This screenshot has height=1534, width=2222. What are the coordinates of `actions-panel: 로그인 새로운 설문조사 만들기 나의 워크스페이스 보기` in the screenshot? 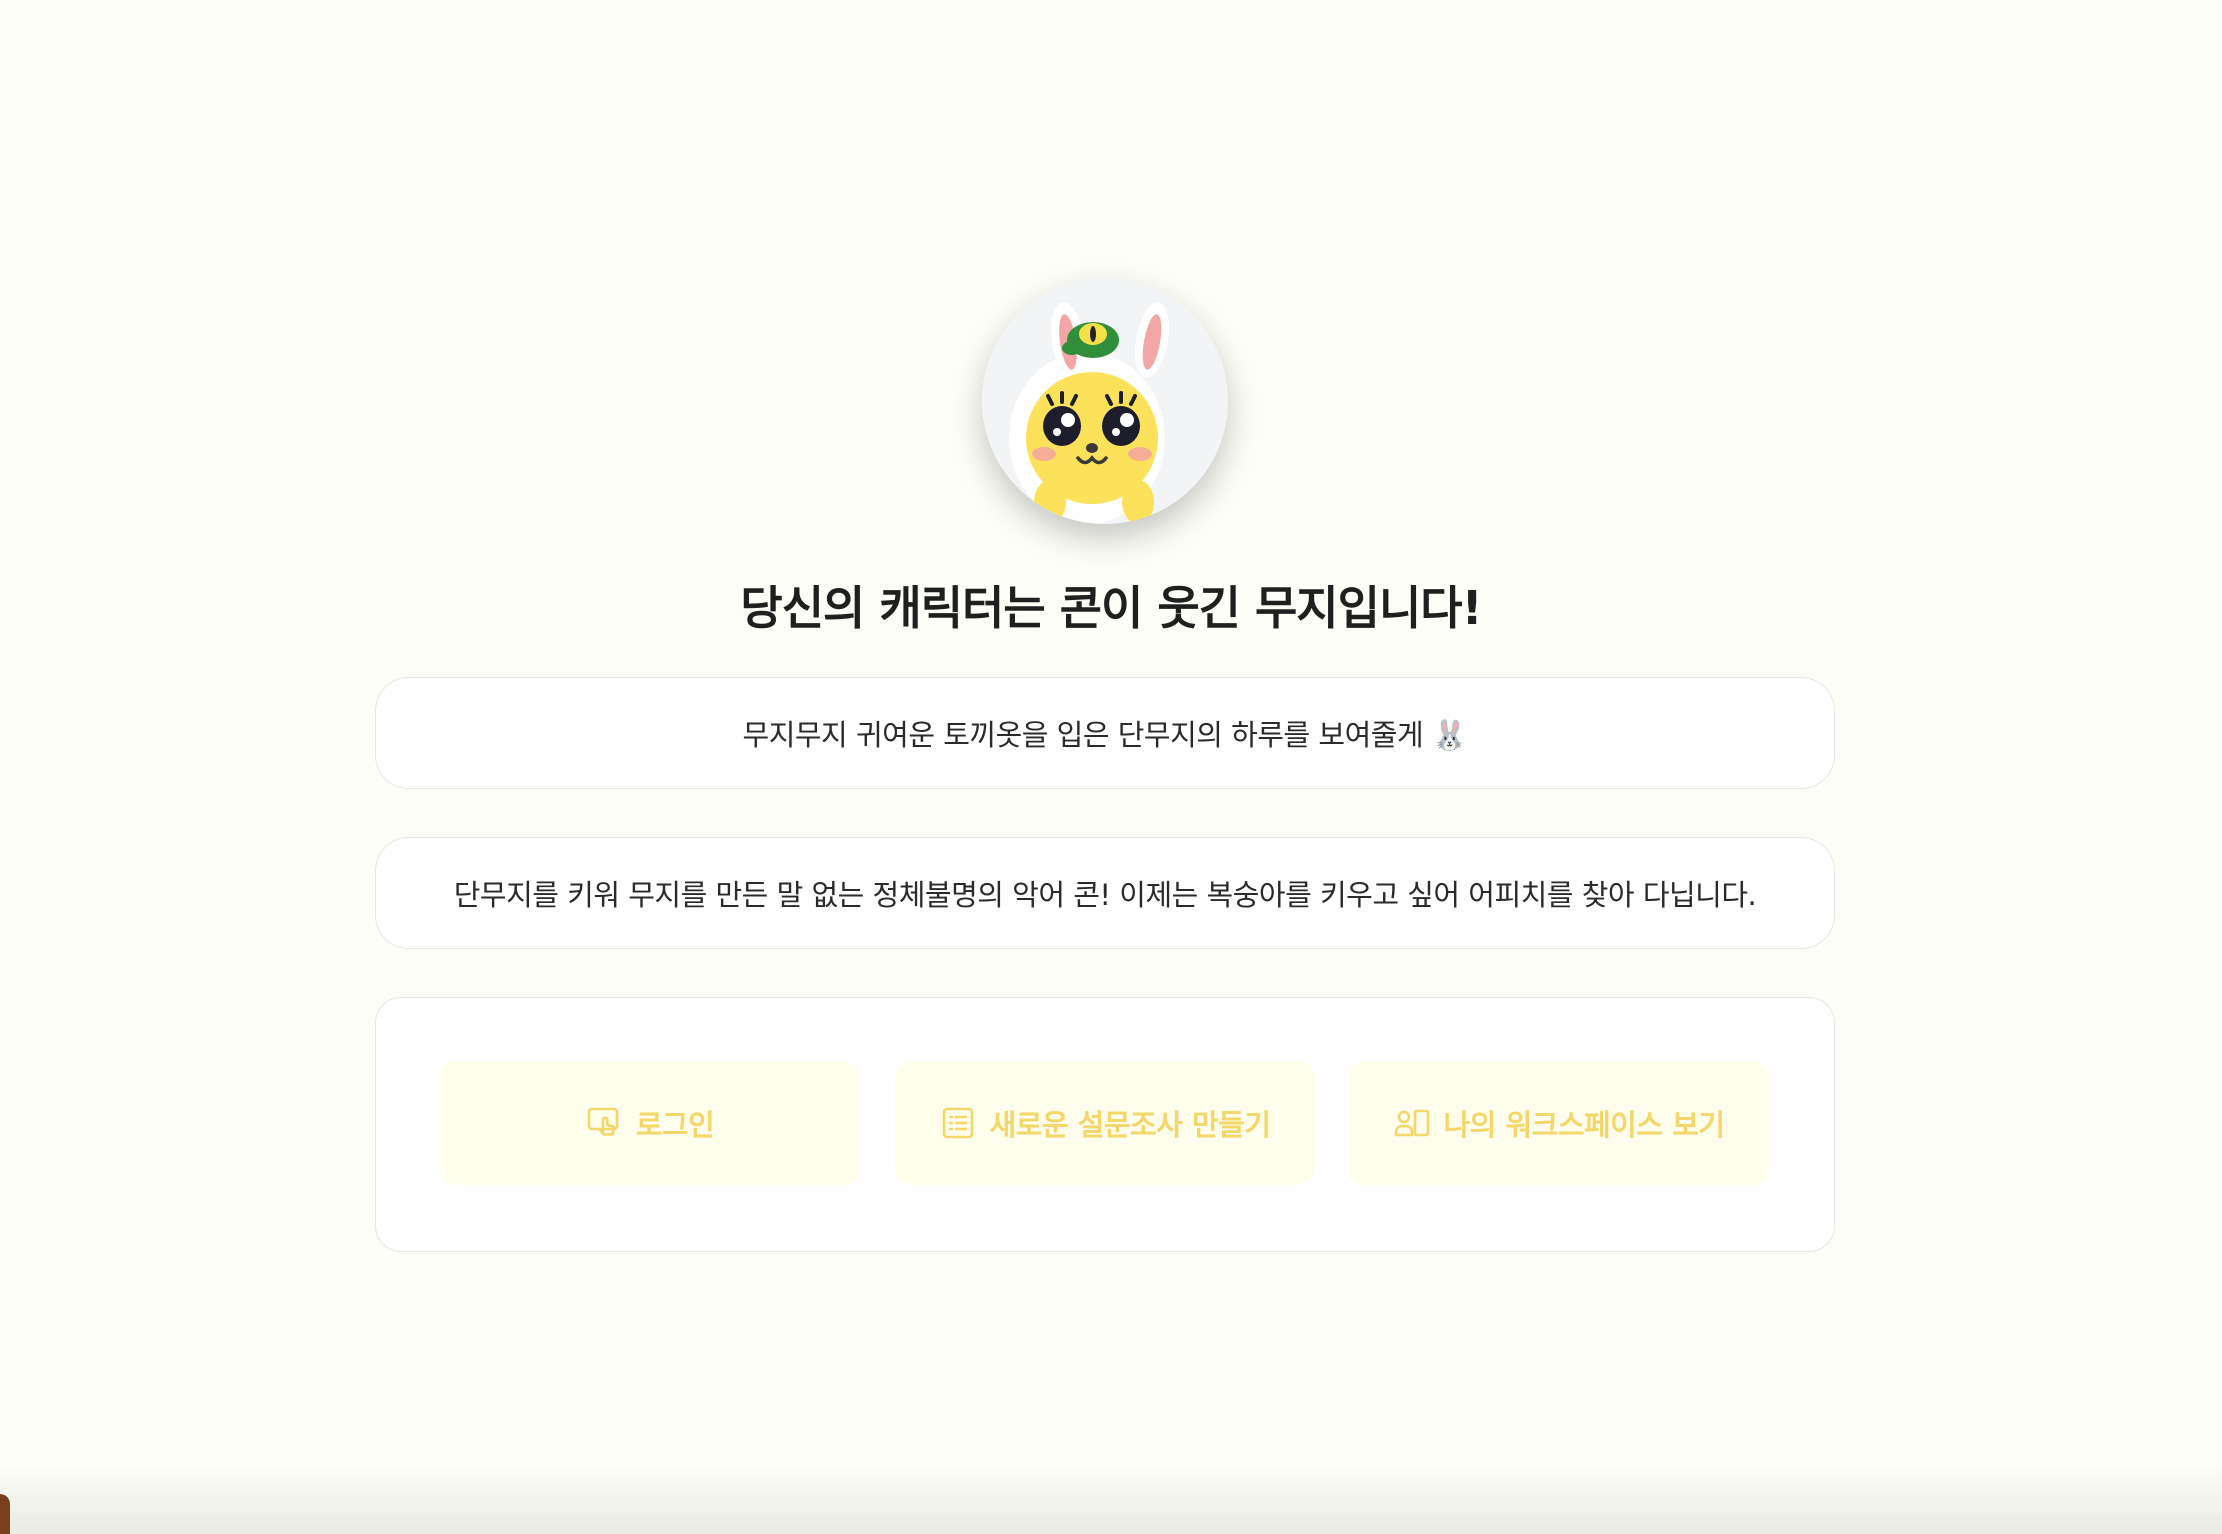 It's located at (1105, 1124).